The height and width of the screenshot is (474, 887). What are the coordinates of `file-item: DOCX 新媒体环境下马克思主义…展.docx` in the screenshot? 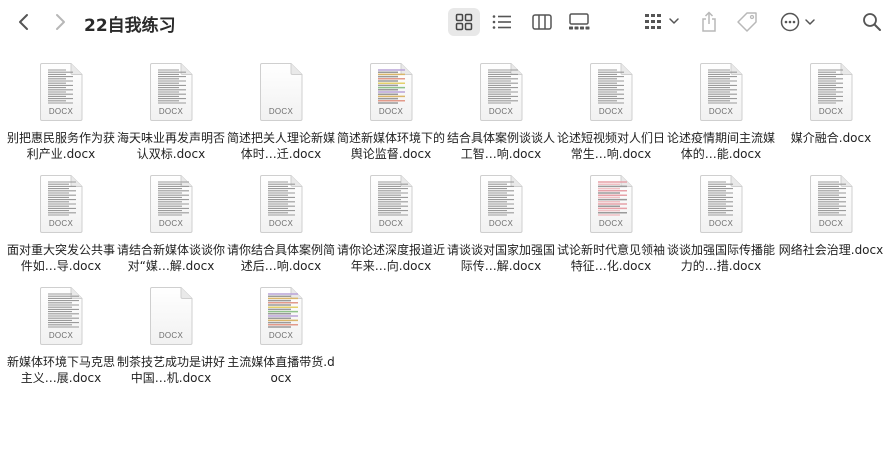 It's located at (61, 342).